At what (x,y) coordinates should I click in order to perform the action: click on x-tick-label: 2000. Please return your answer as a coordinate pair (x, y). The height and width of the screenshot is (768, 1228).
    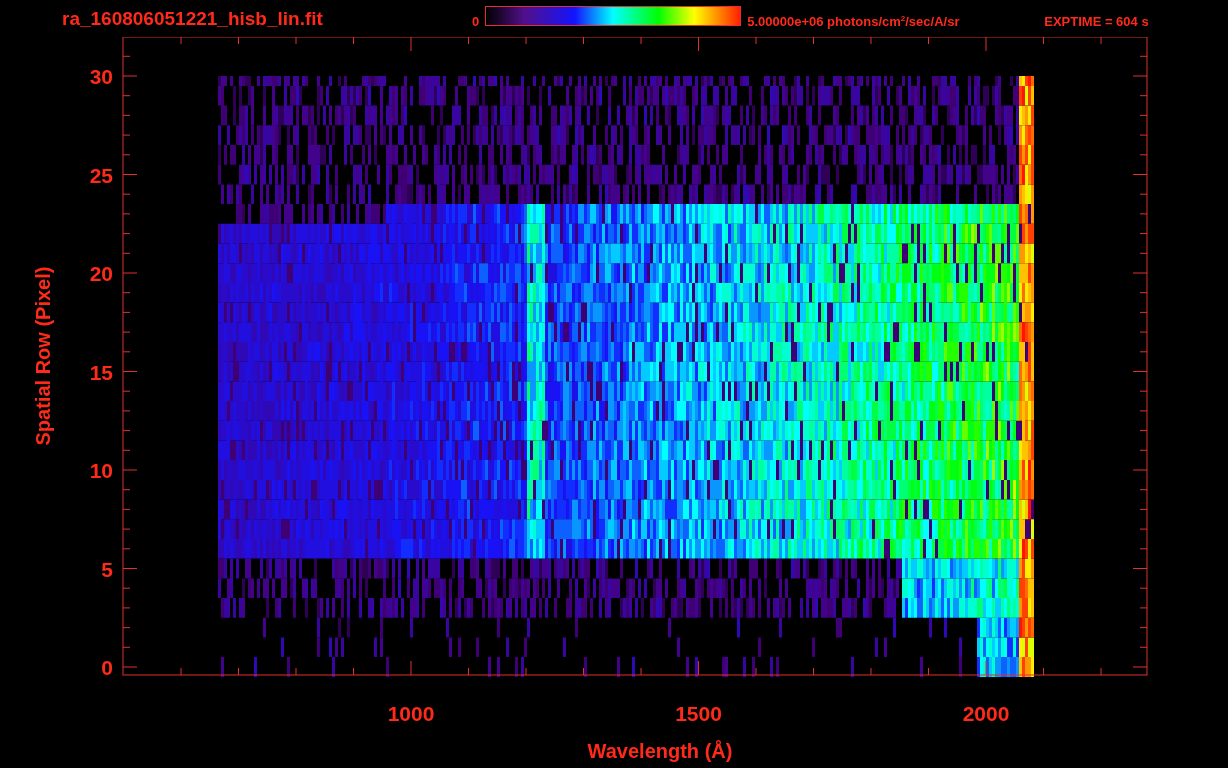
    Looking at the image, I should click on (986, 713).